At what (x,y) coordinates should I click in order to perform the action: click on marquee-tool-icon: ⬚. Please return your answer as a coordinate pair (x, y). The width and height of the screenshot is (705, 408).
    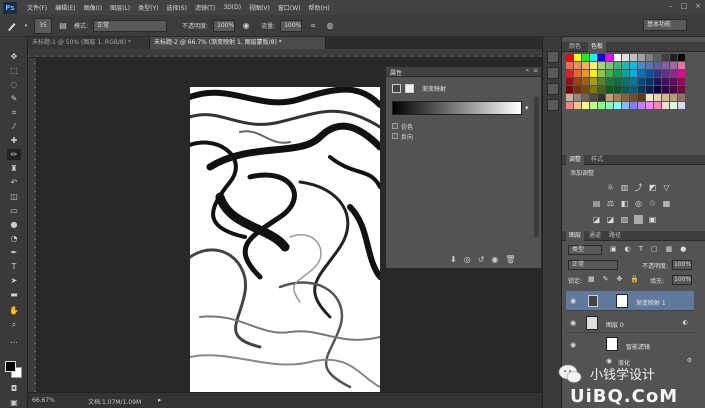
    Looking at the image, I should click on (14, 70).